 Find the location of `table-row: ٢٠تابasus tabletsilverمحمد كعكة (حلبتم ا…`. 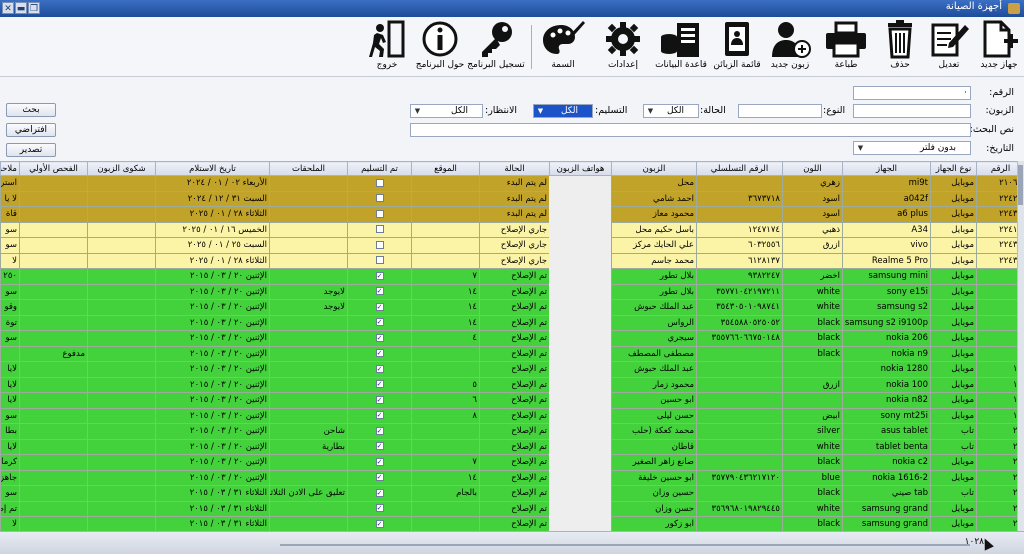

table-row: ٢٠تابasus tabletsilverمحمد كعكة (حلبتم ا… is located at coordinates (512, 431).